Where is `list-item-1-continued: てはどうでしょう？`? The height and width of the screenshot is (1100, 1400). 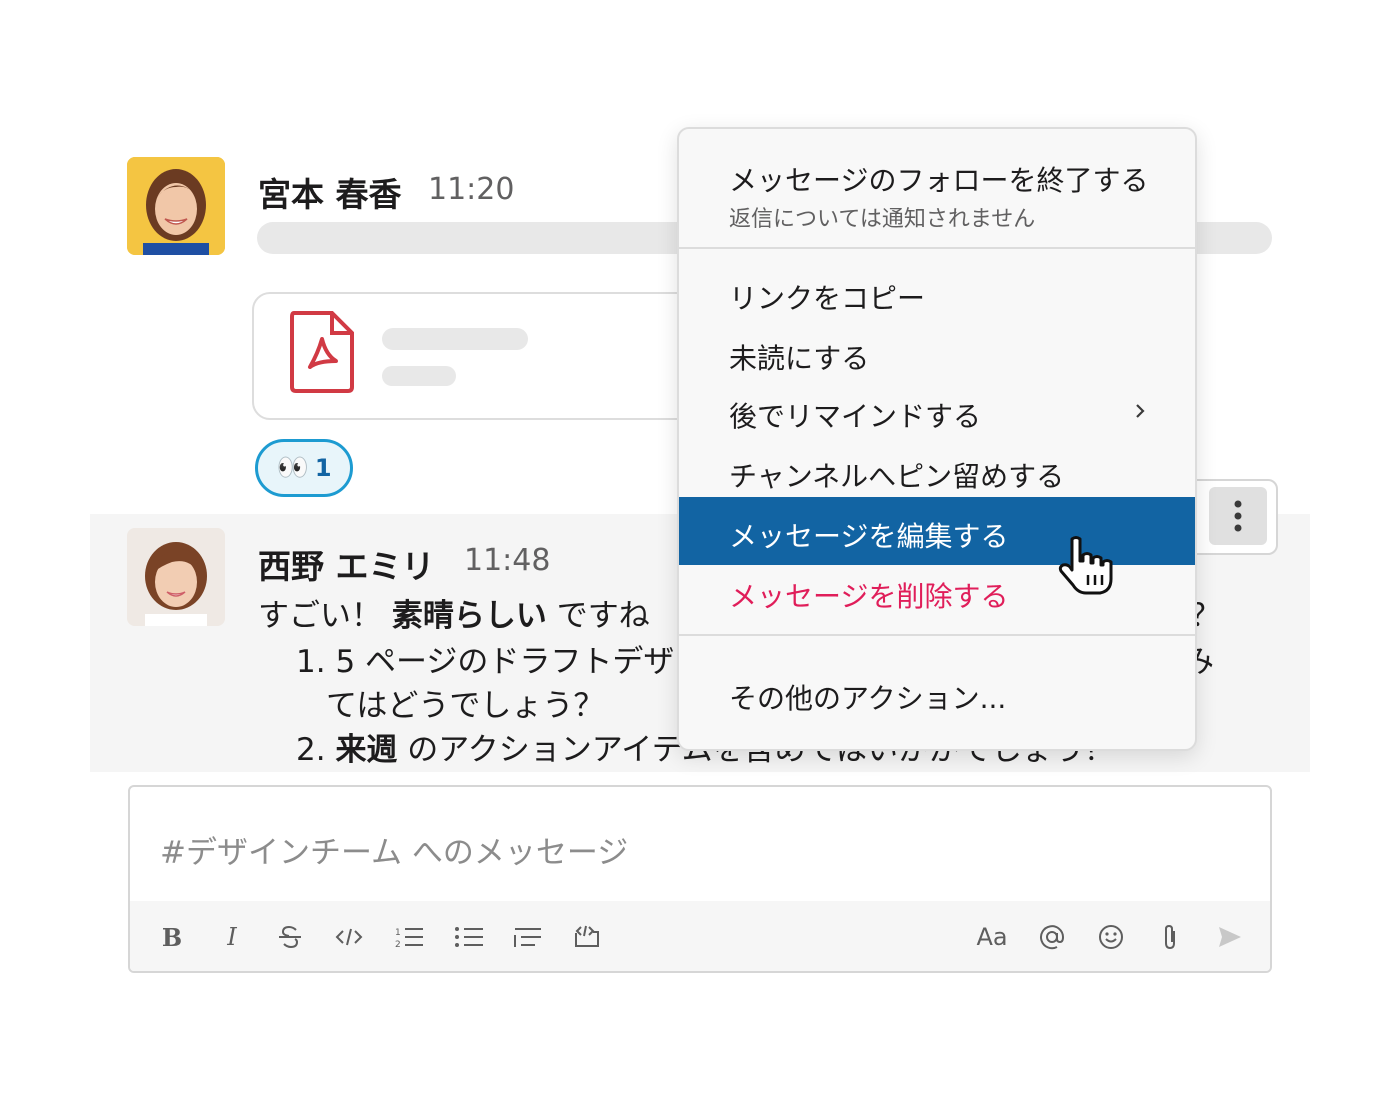
list-item-1-continued: てはどうでしょう？ is located at coordinates (465, 706).